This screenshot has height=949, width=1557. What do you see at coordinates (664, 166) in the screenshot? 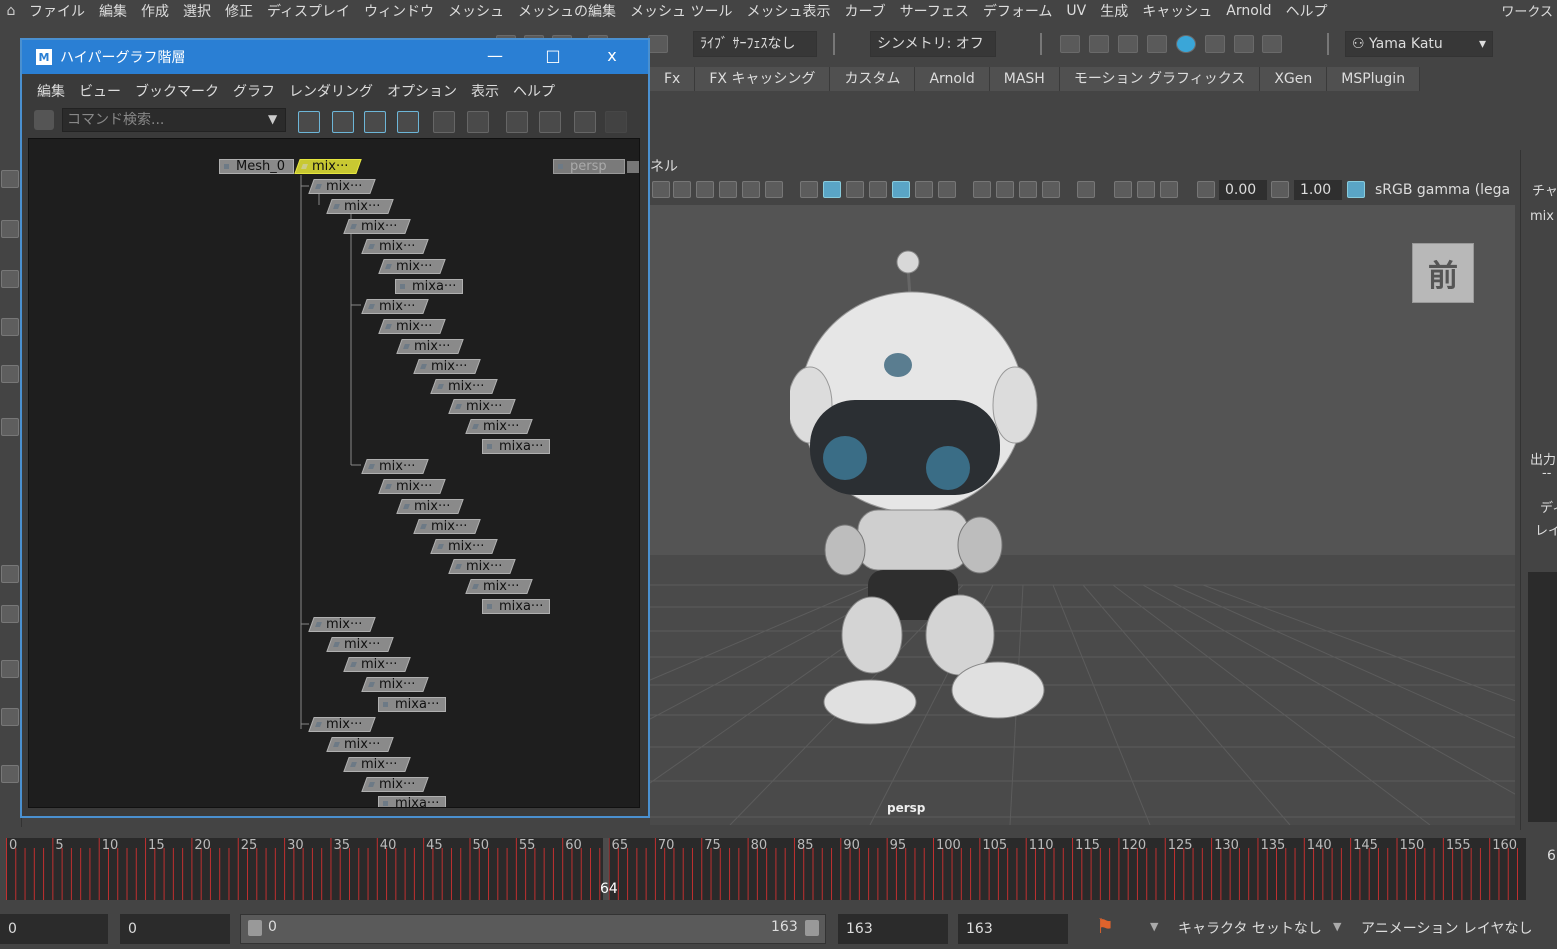
I see `panel-menu-label: ネル` at bounding box center [664, 166].